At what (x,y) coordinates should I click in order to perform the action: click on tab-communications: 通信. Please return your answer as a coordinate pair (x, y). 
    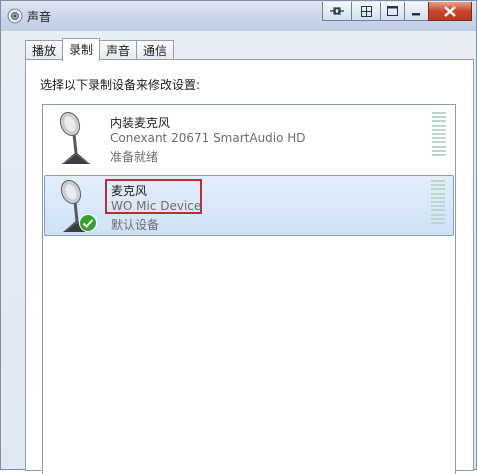
    Looking at the image, I should click on (155, 50).